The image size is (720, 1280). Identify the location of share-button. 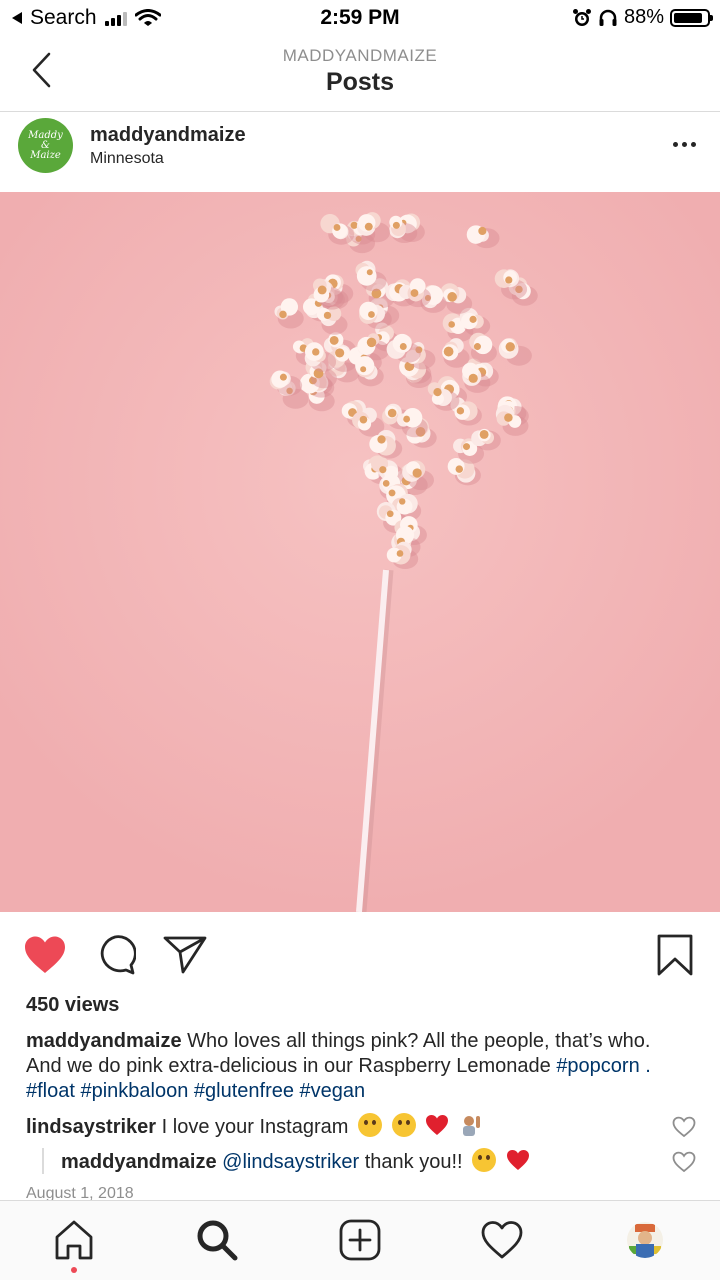
(185, 955).